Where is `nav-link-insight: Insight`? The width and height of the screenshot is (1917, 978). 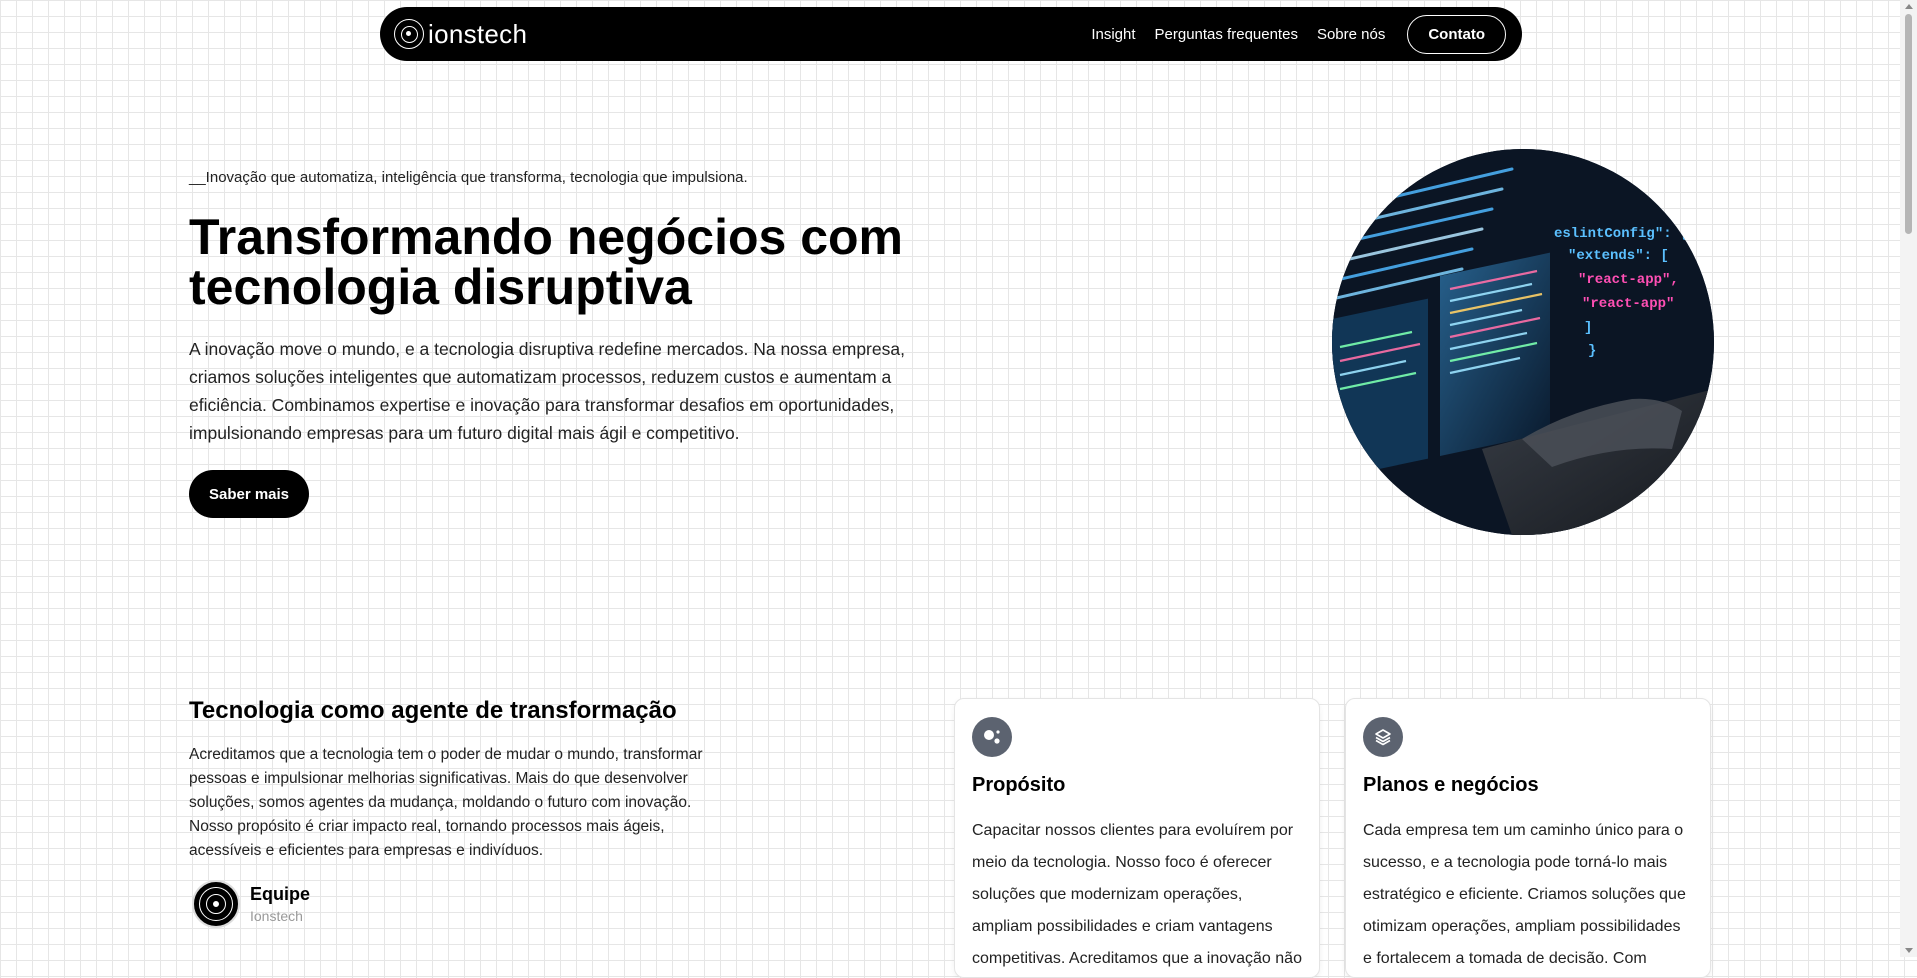
nav-link-insight: Insight is located at coordinates (1113, 34).